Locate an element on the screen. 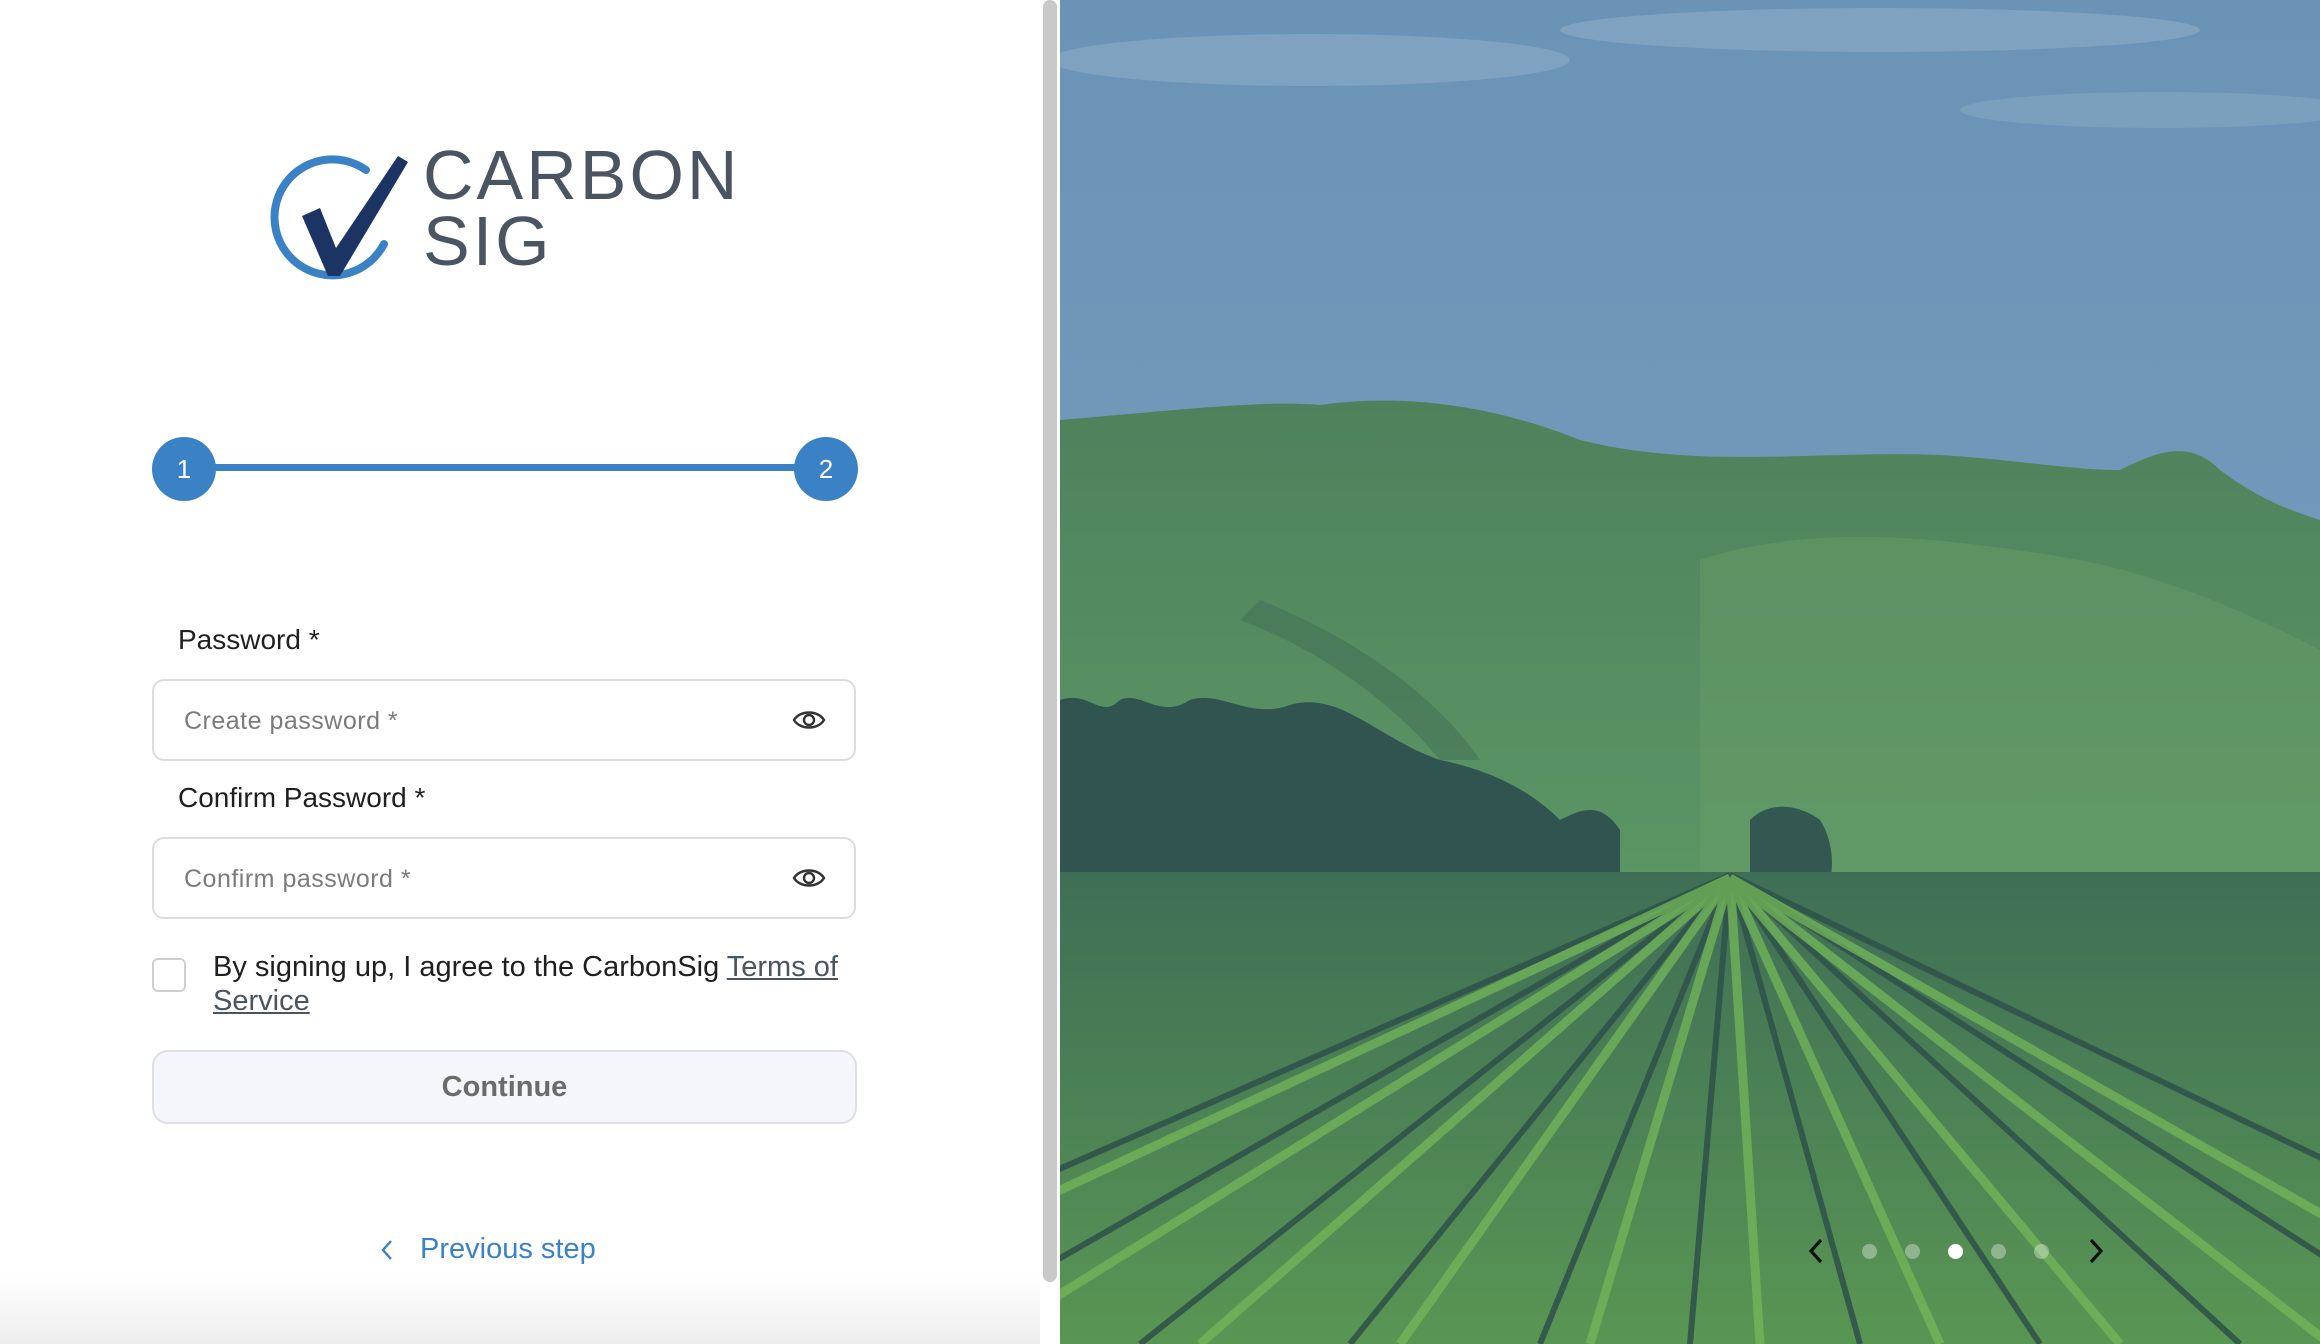 The width and height of the screenshot is (2320, 1344). confirm-password-input is located at coordinates (484, 879).